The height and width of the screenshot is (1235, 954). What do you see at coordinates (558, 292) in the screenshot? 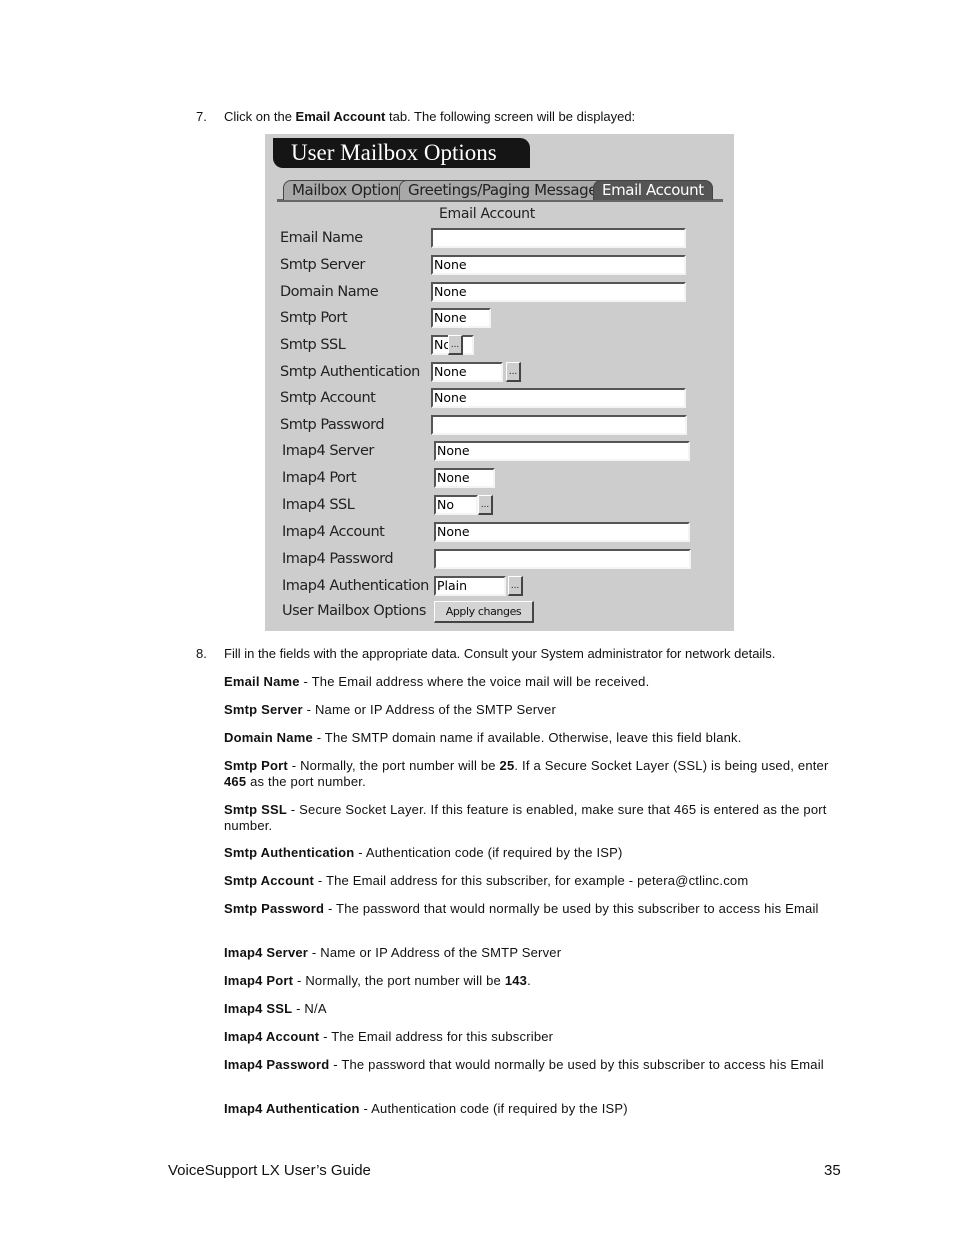
I see `domain-name-input: None` at bounding box center [558, 292].